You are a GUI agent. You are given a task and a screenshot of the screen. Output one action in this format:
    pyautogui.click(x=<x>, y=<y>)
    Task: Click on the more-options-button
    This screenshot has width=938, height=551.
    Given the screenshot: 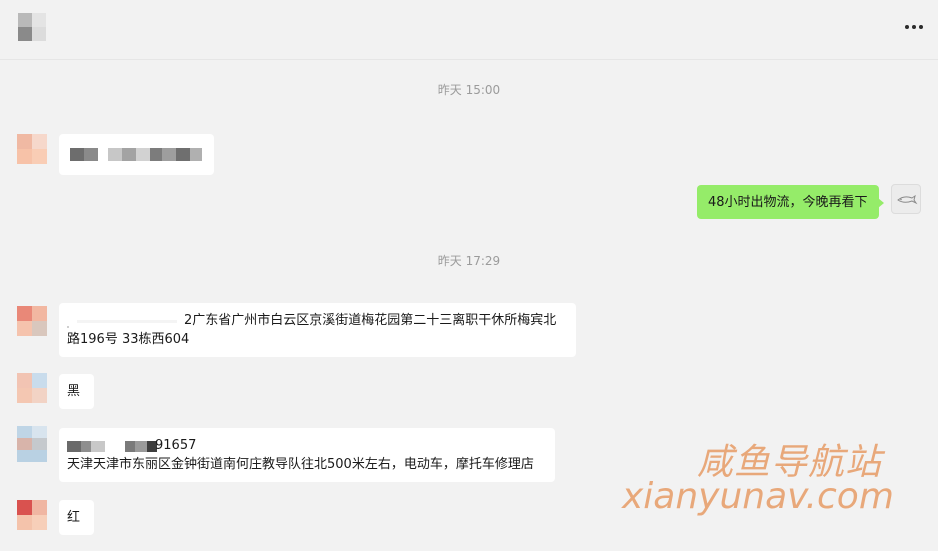 What is the action you would take?
    pyautogui.click(x=914, y=27)
    